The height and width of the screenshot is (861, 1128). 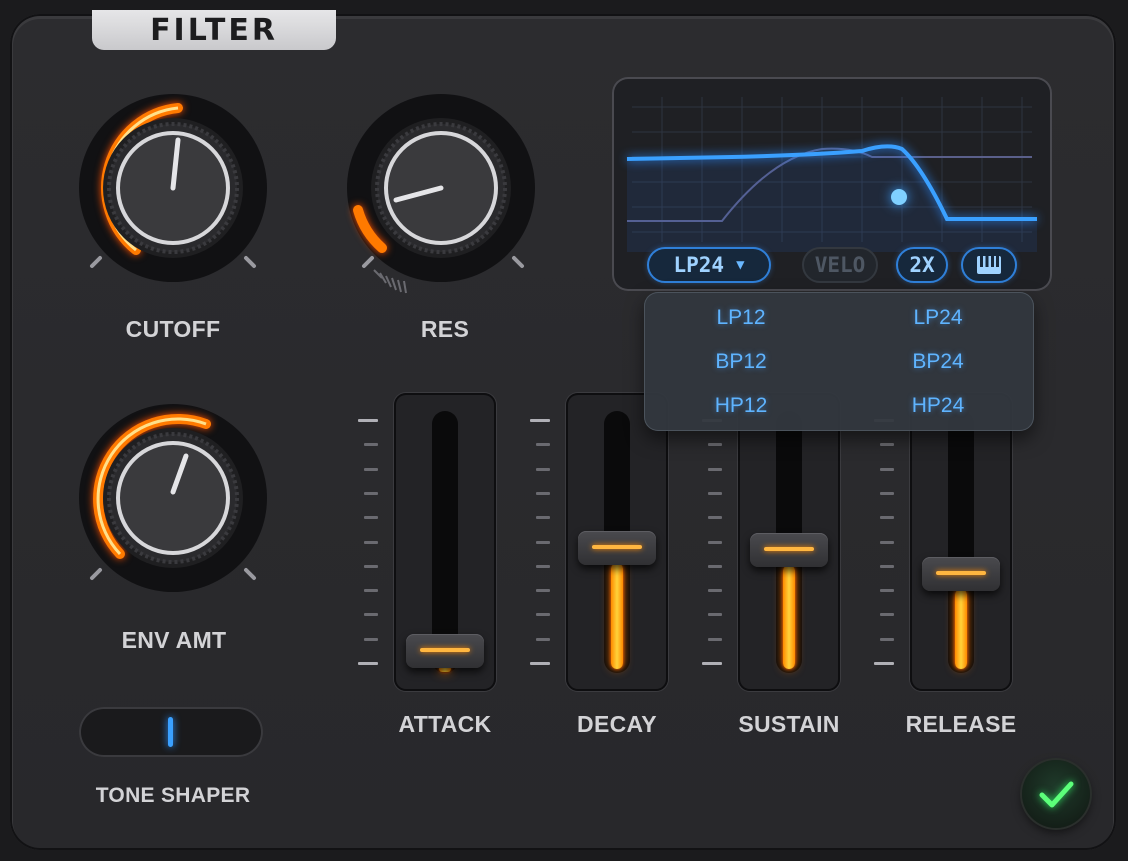 I want to click on env-amt-label: ENV AMT, so click(x=174, y=640).